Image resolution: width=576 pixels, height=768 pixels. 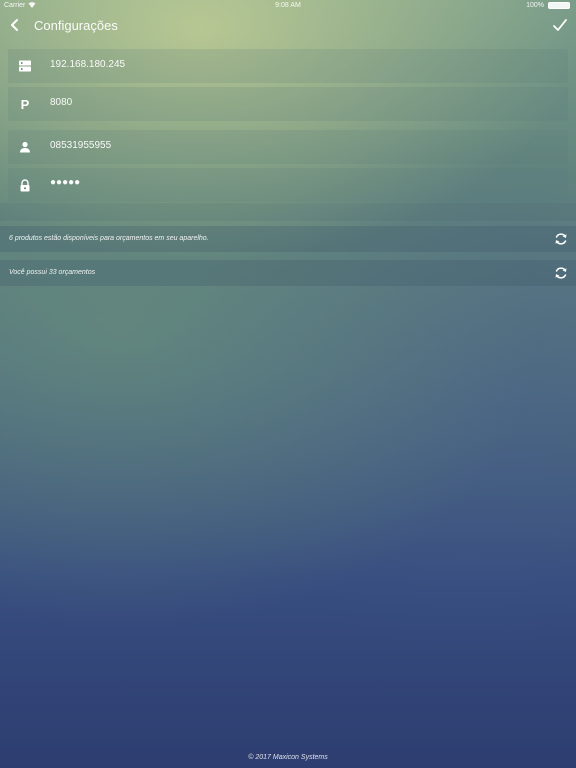 What do you see at coordinates (25, 147) in the screenshot?
I see `person-icon` at bounding box center [25, 147].